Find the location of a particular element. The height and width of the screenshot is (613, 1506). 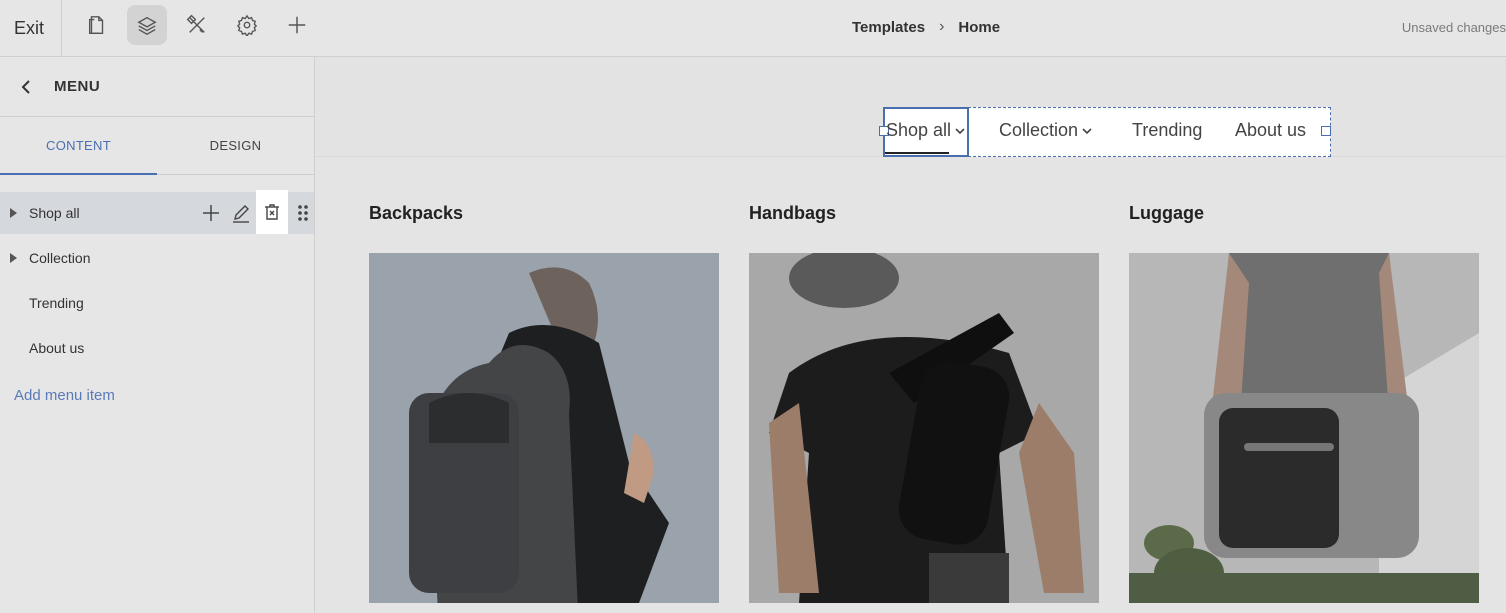

chevron-left-icon is located at coordinates (26, 87).